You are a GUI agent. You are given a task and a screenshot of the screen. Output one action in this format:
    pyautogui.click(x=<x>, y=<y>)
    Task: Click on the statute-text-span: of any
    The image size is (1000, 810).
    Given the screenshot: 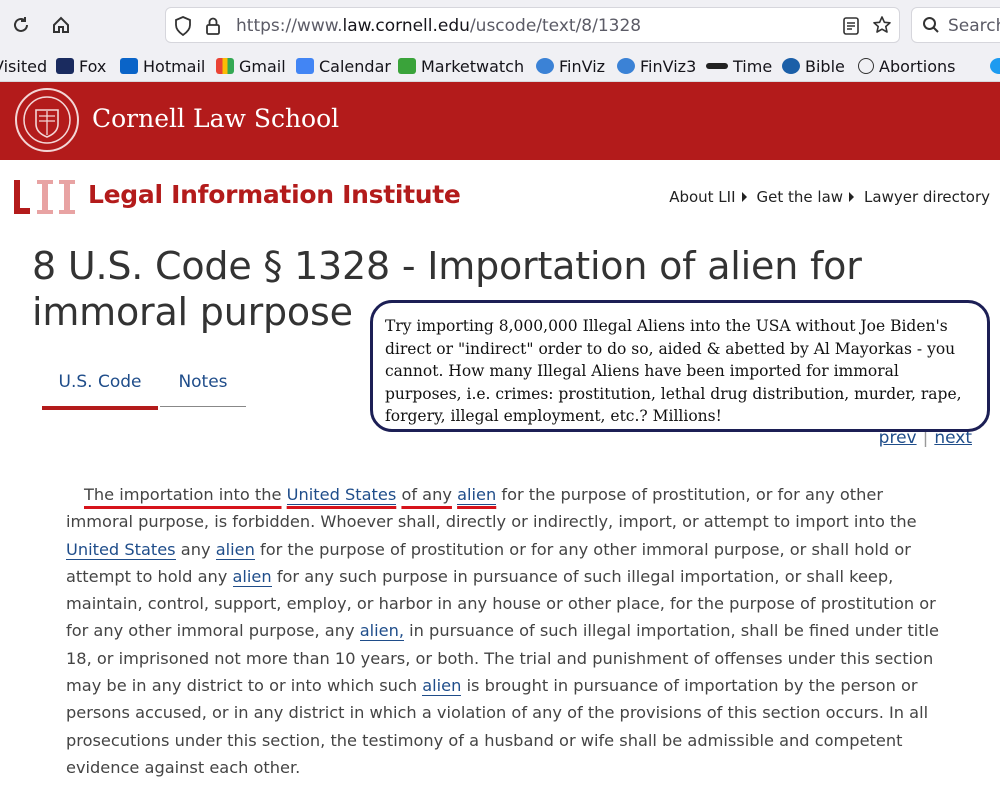 What is the action you would take?
    pyautogui.click(x=426, y=494)
    